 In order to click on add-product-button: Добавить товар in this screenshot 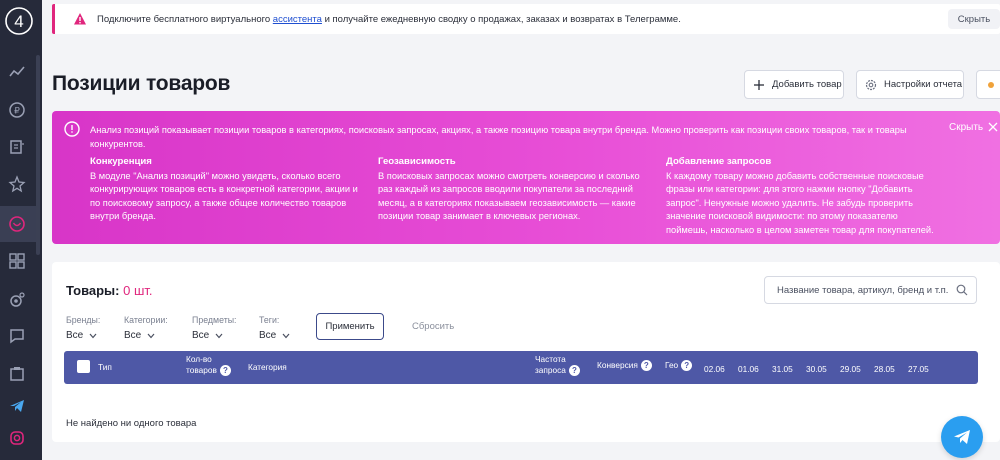, I will do `click(794, 84)`.